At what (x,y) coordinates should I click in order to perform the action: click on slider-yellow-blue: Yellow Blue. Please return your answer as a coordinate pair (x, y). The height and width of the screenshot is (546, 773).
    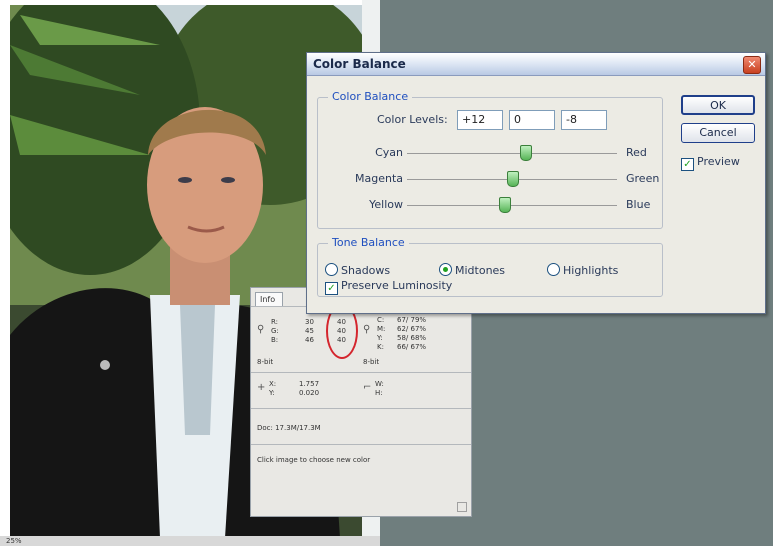
    Looking at the image, I should click on (495, 205).